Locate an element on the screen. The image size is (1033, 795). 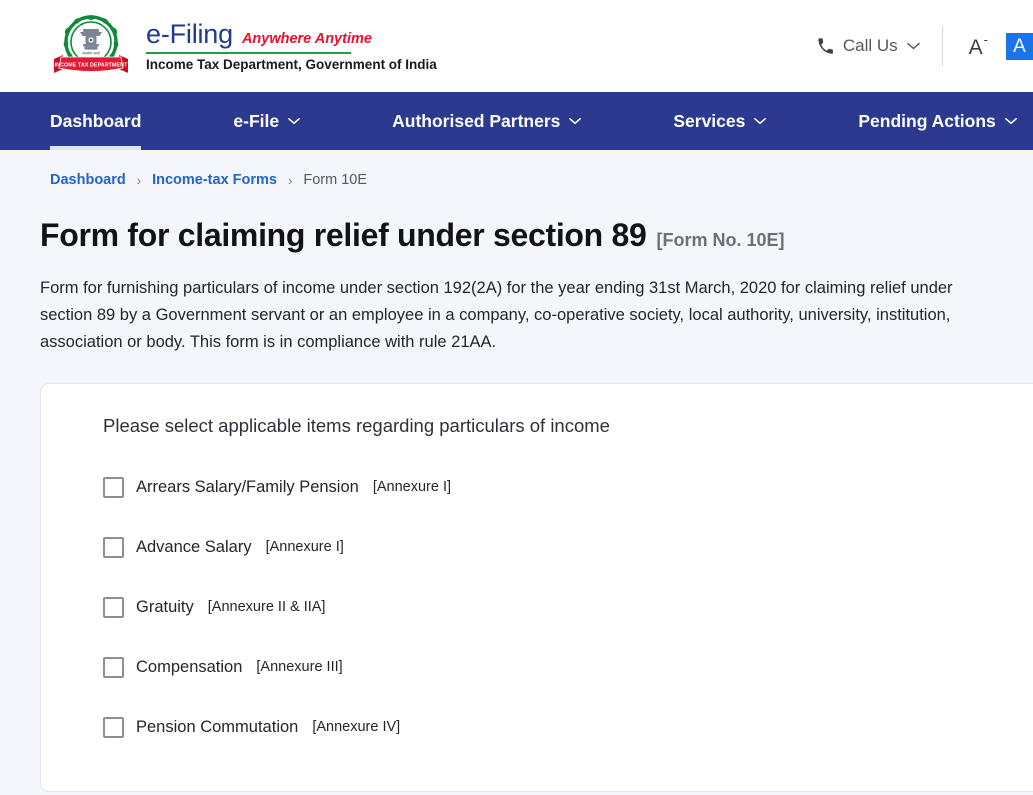
call-us-menu: Call Us is located at coordinates (879, 46).